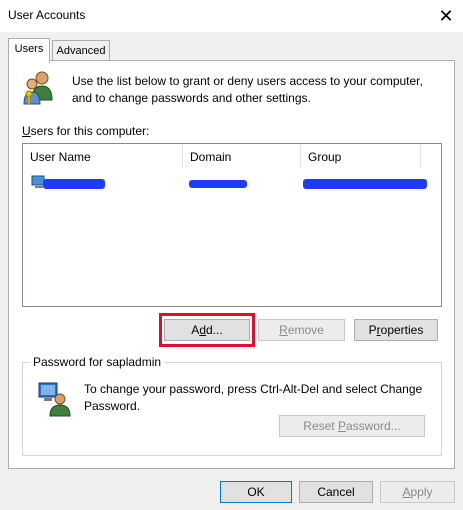 This screenshot has height=510, width=463. What do you see at coordinates (361, 156) in the screenshot?
I see `column-header-group: Group` at bounding box center [361, 156].